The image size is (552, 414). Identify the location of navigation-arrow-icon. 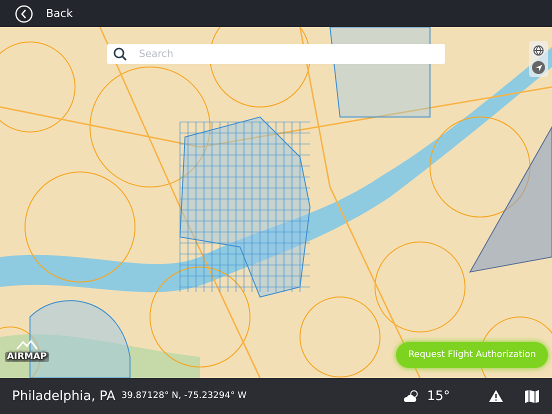
(538, 68).